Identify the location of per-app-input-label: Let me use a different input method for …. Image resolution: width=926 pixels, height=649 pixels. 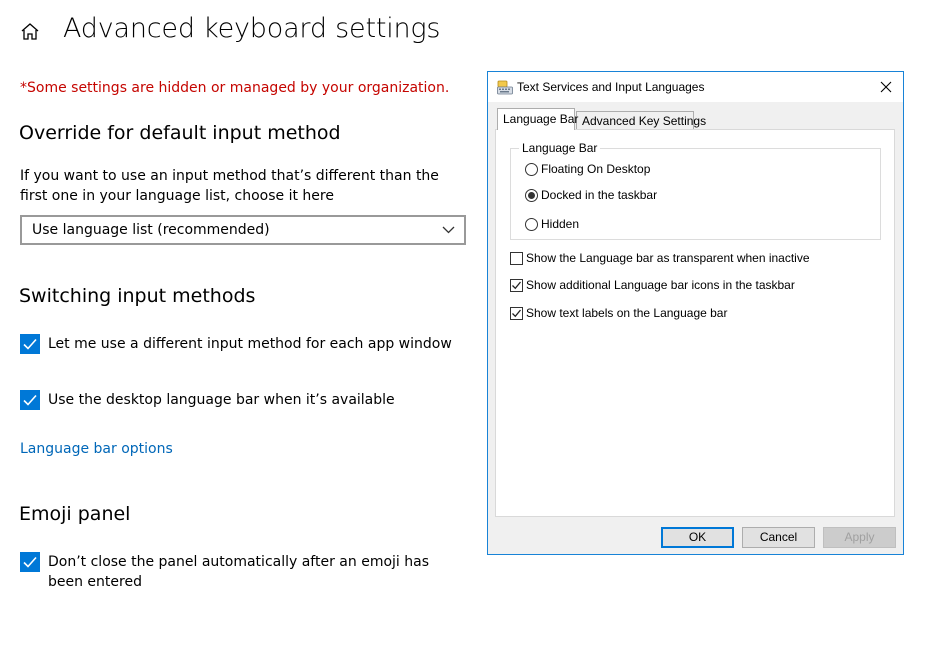
(250, 344).